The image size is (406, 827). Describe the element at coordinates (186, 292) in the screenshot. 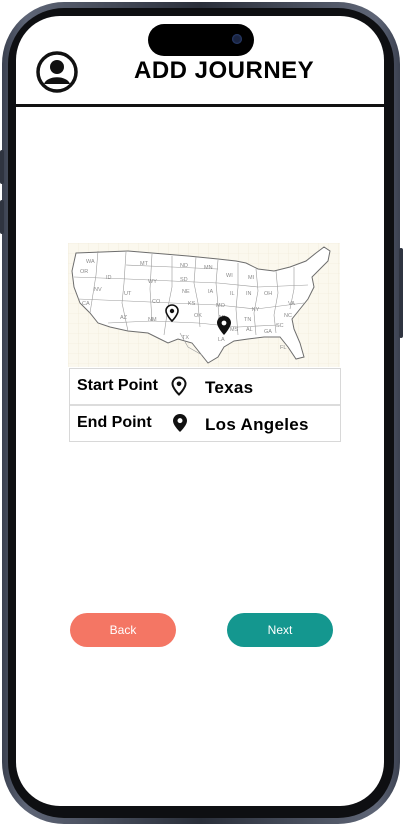

I see `map-label-ne: NE` at that location.